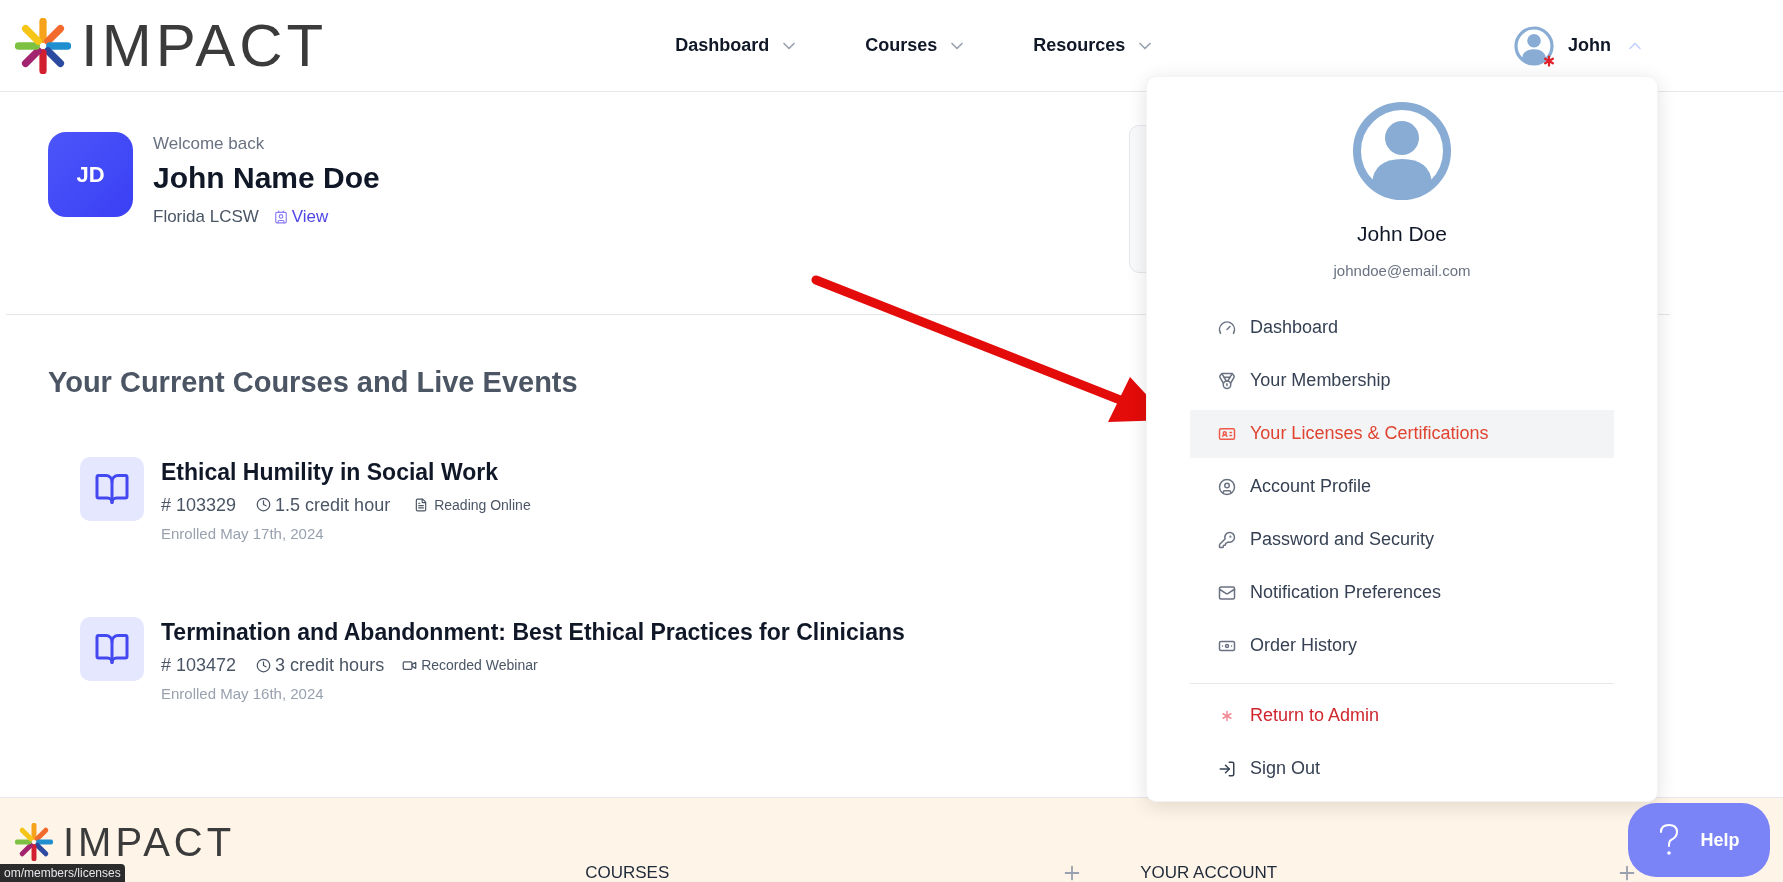 The height and width of the screenshot is (882, 1783). What do you see at coordinates (243, 694) in the screenshot?
I see `enrolled-date: Enrolled May 16th, 2024` at bounding box center [243, 694].